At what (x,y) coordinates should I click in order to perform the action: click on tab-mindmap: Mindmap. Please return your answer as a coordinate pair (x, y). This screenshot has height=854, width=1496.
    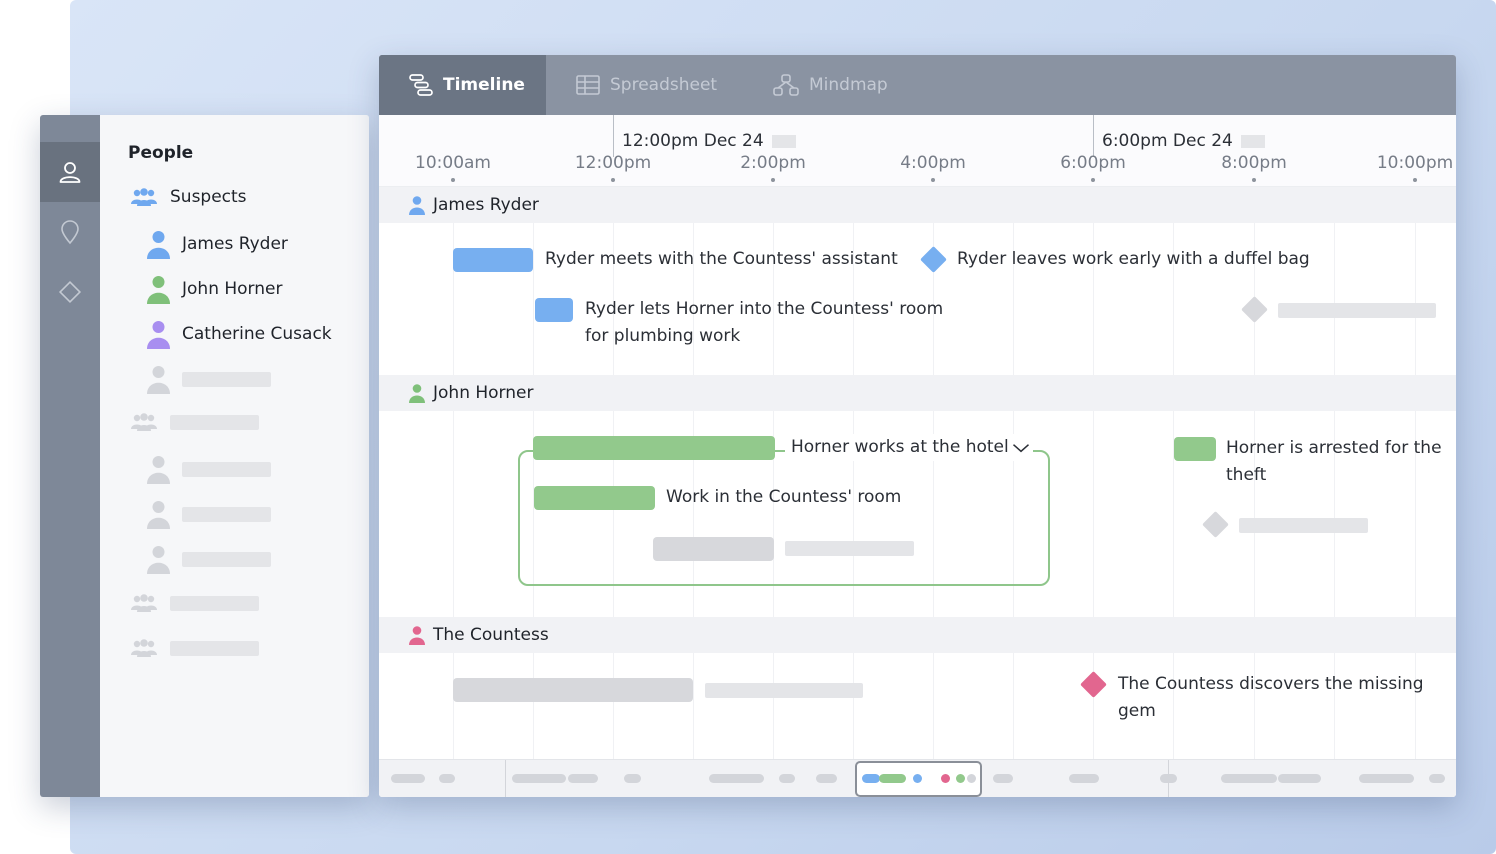
    Looking at the image, I should click on (843, 85).